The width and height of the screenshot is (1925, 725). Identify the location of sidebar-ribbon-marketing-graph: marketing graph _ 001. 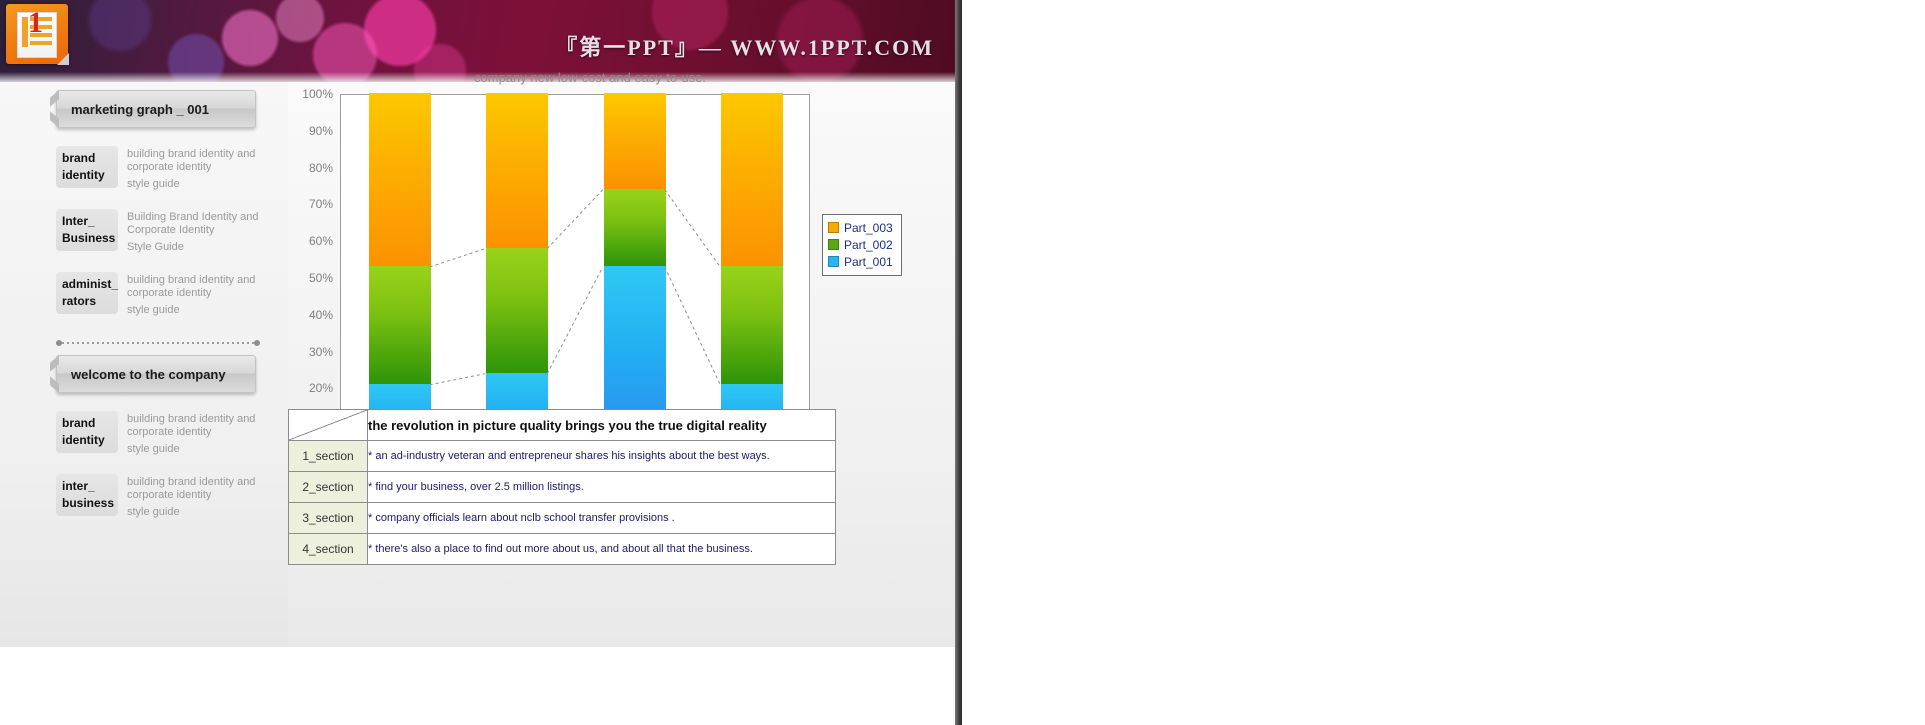
(156, 109).